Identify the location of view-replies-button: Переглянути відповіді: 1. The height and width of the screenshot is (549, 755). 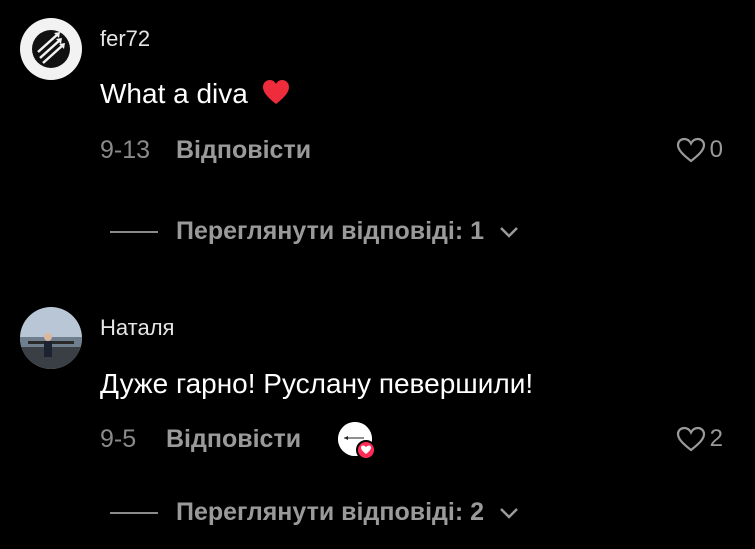
(315, 231).